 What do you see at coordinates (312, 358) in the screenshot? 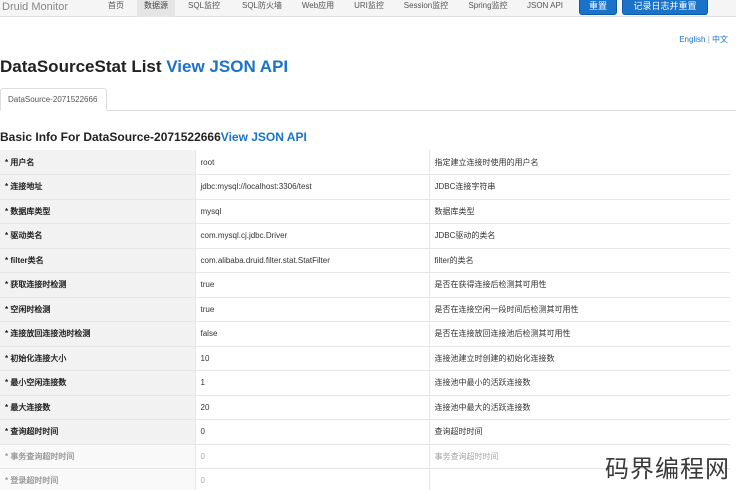
I see `row-value: 10` at bounding box center [312, 358].